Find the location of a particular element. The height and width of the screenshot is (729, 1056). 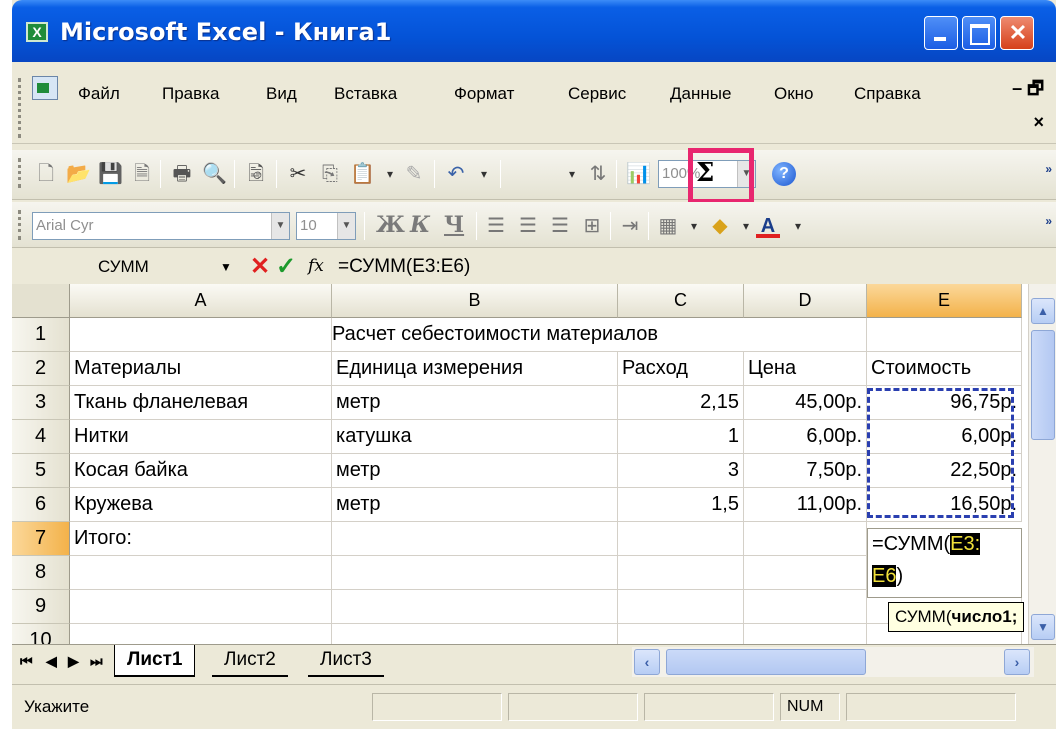

autosum-button: Σ is located at coordinates (705, 173).